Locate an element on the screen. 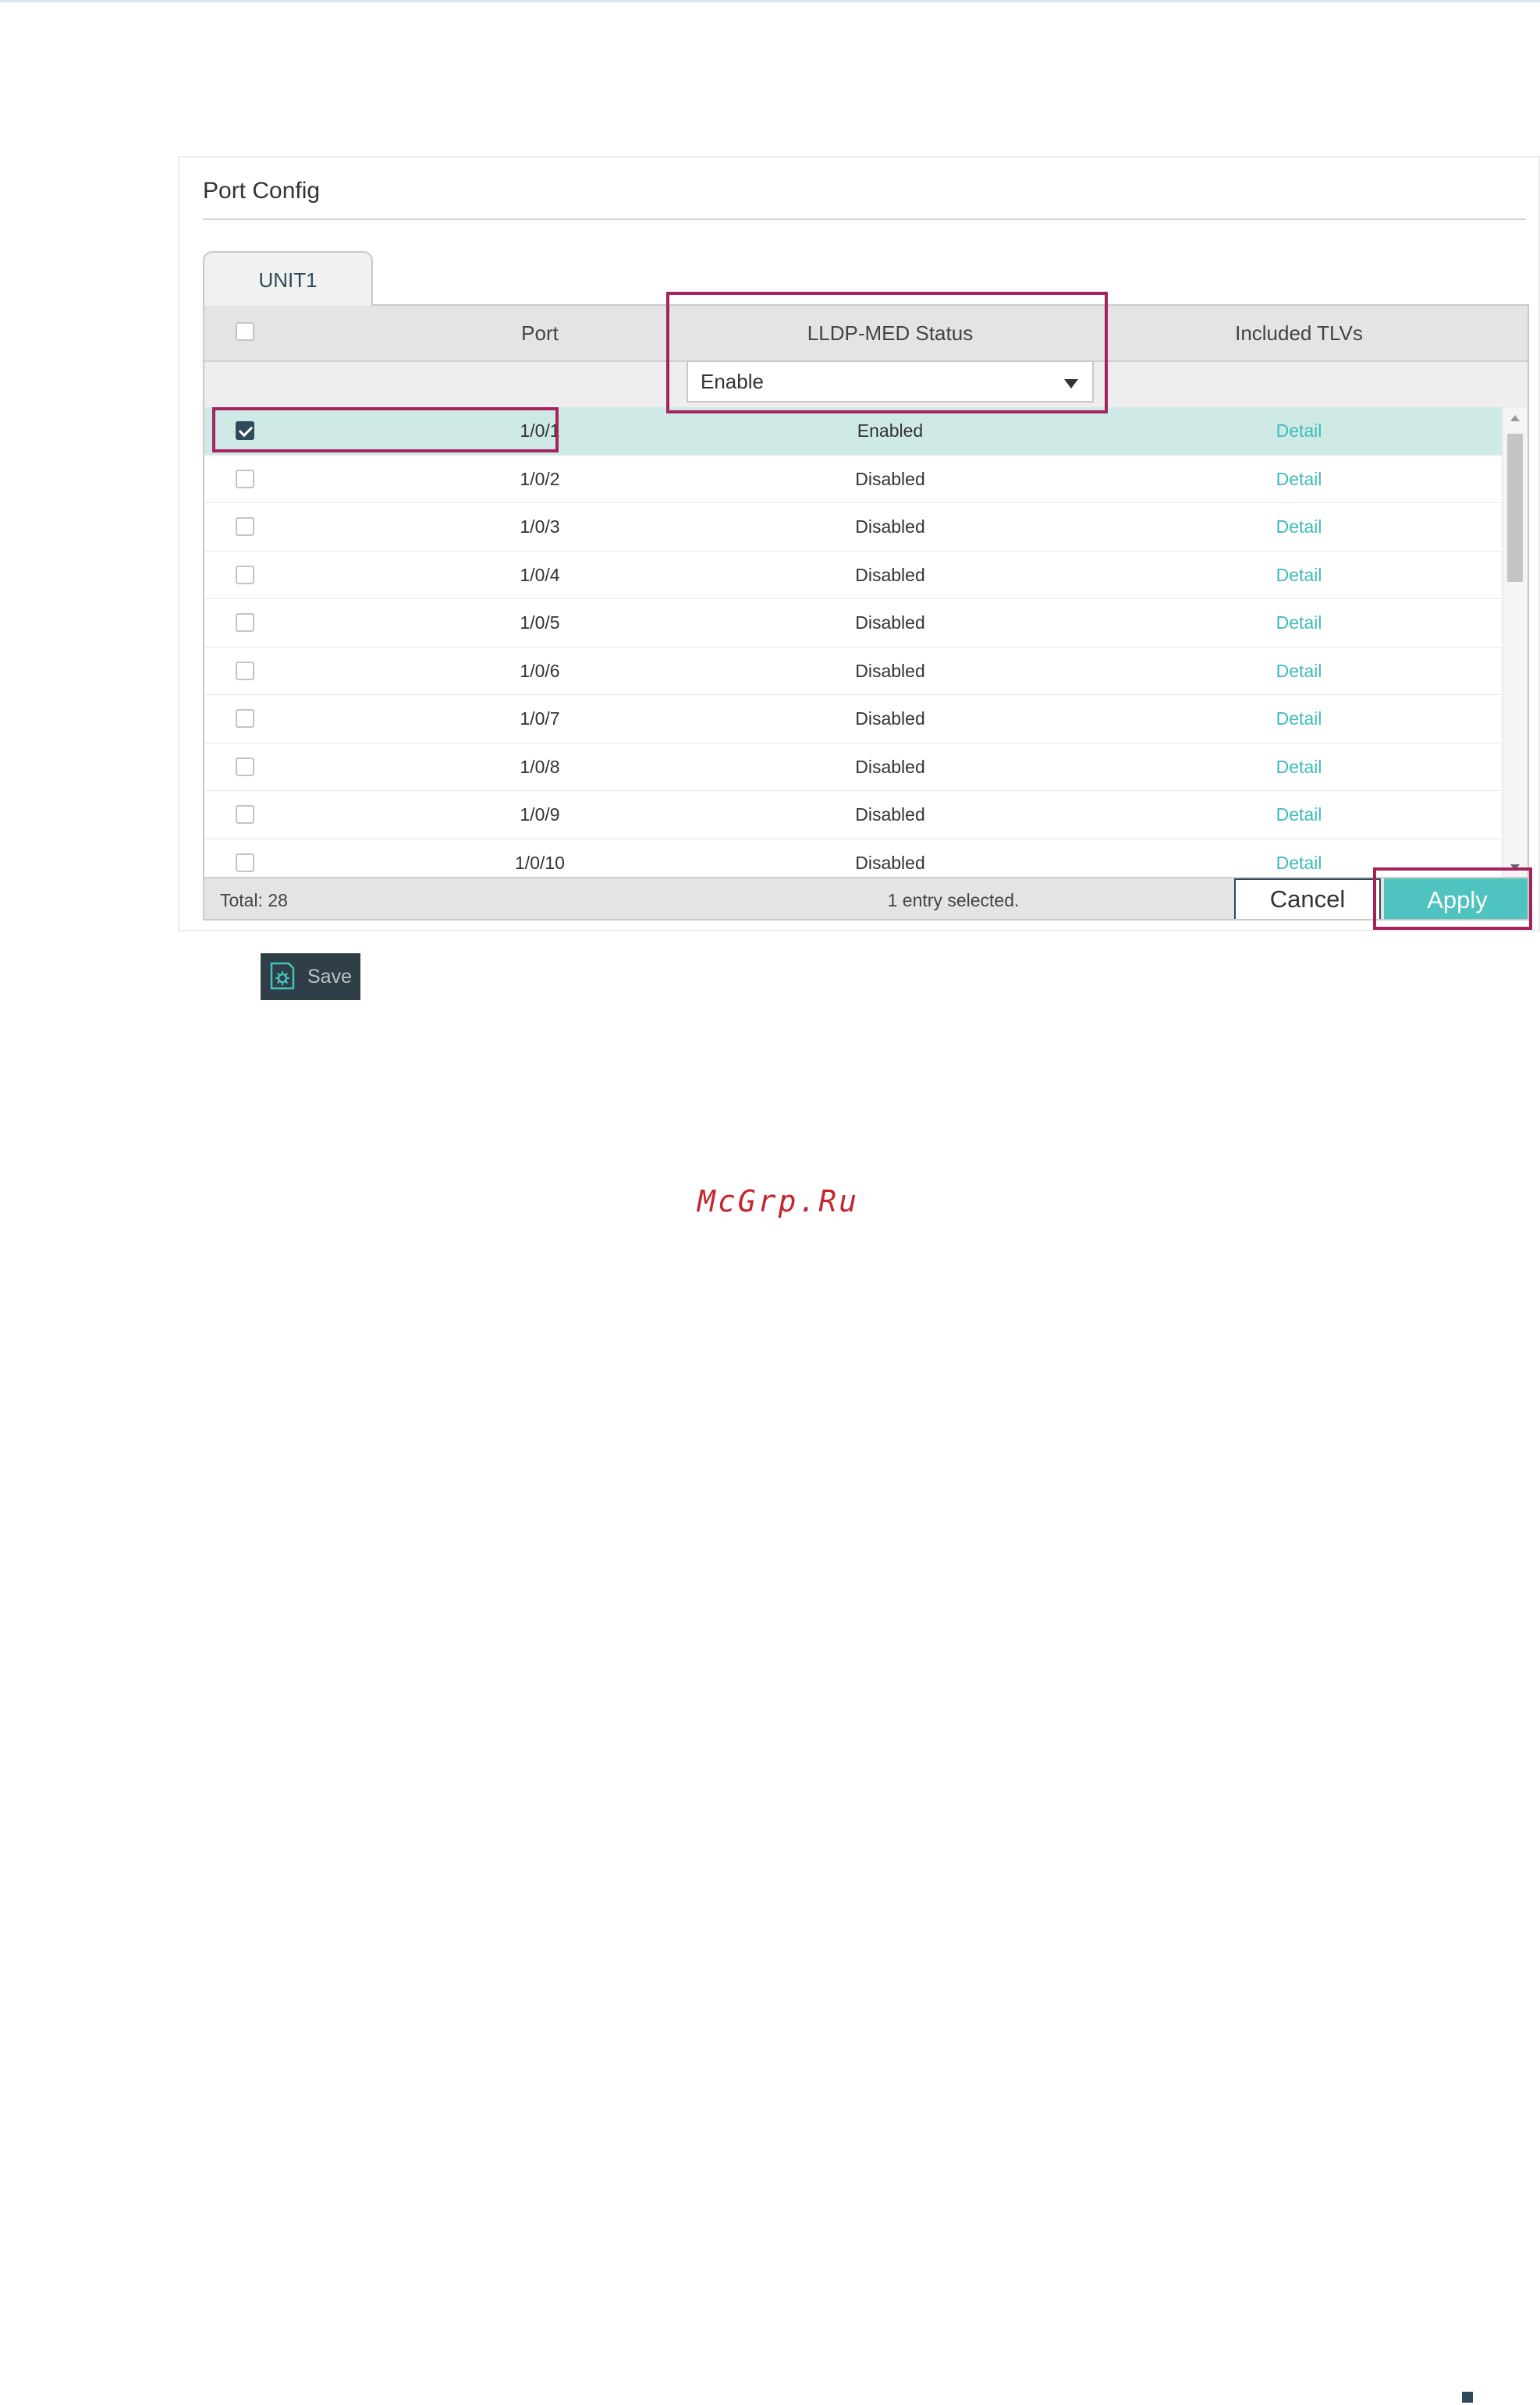 Image resolution: width=1540 pixels, height=2405 pixels. save-button: Save is located at coordinates (310, 976).